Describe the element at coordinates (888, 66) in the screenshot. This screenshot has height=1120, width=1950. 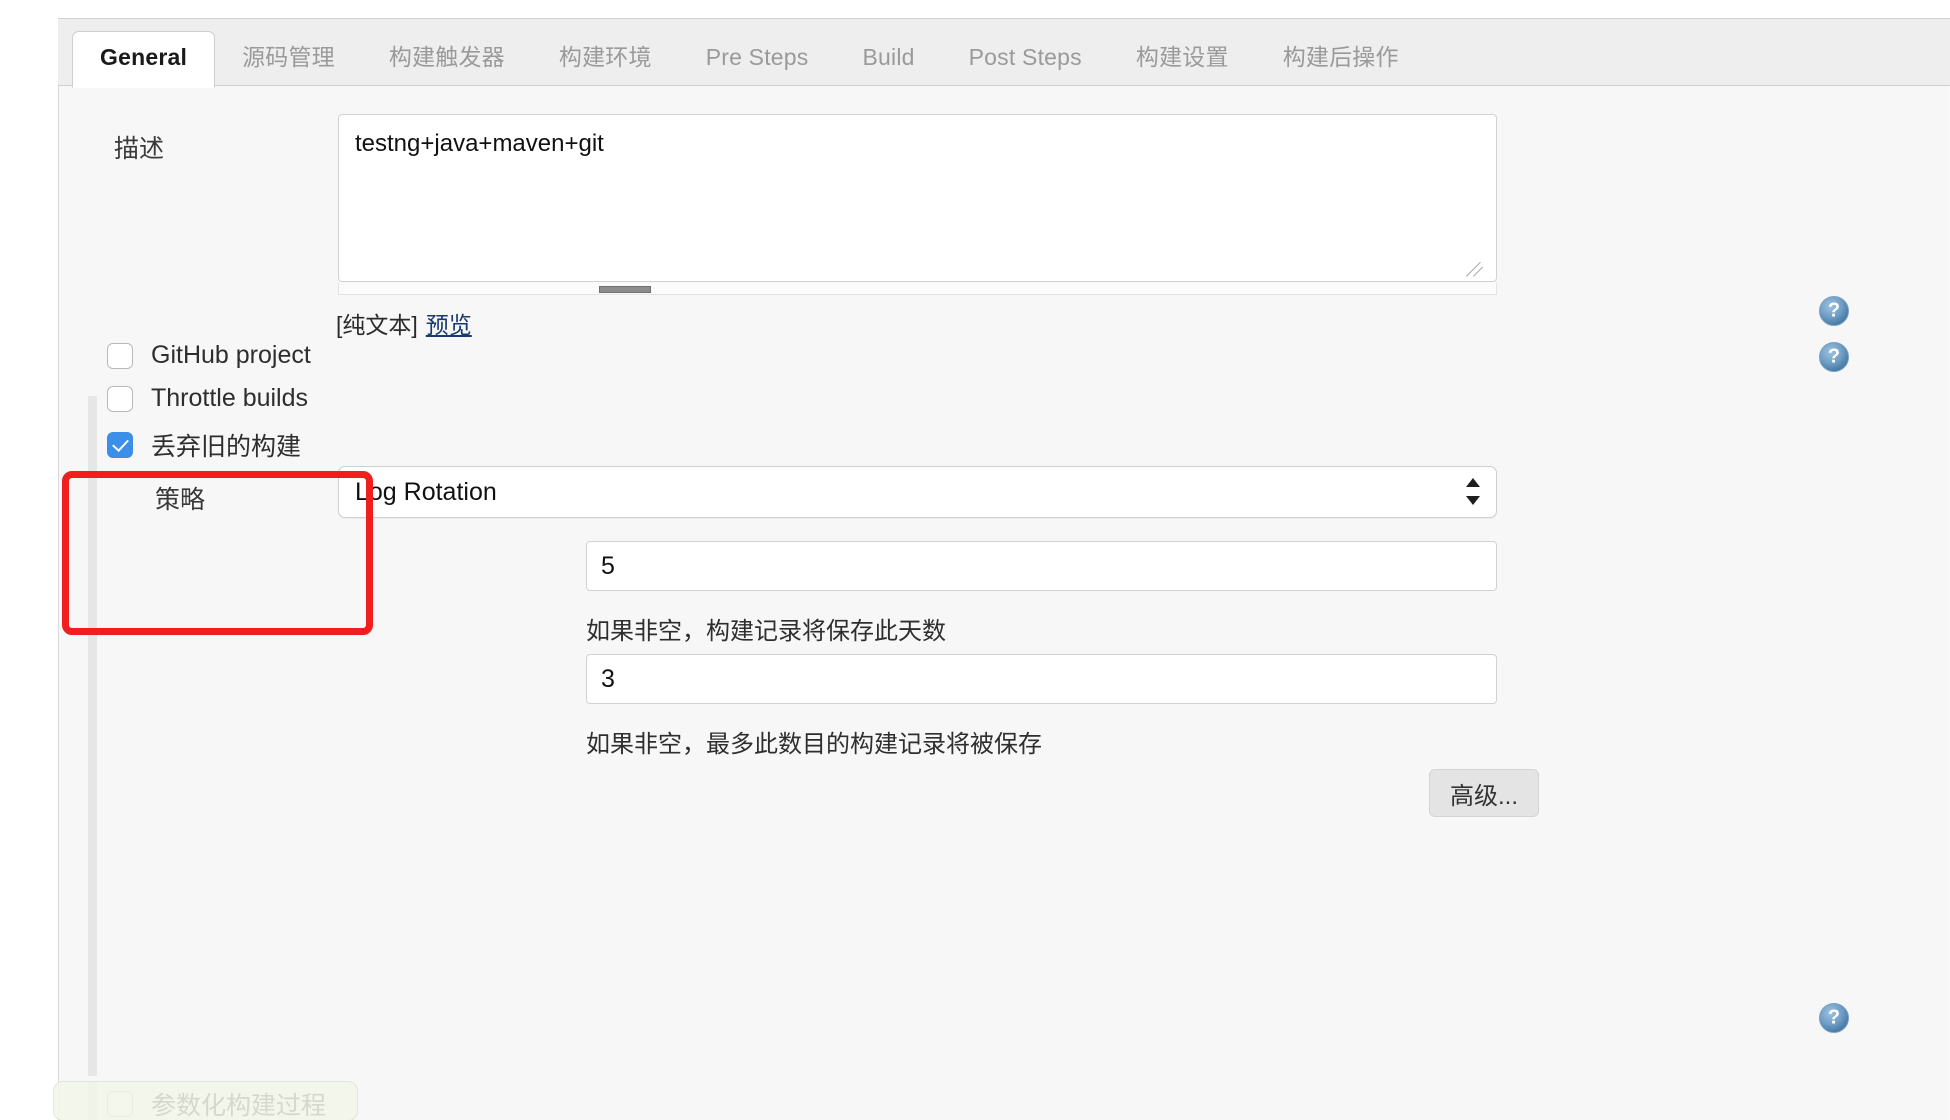
I see `tab-build: Build` at that location.